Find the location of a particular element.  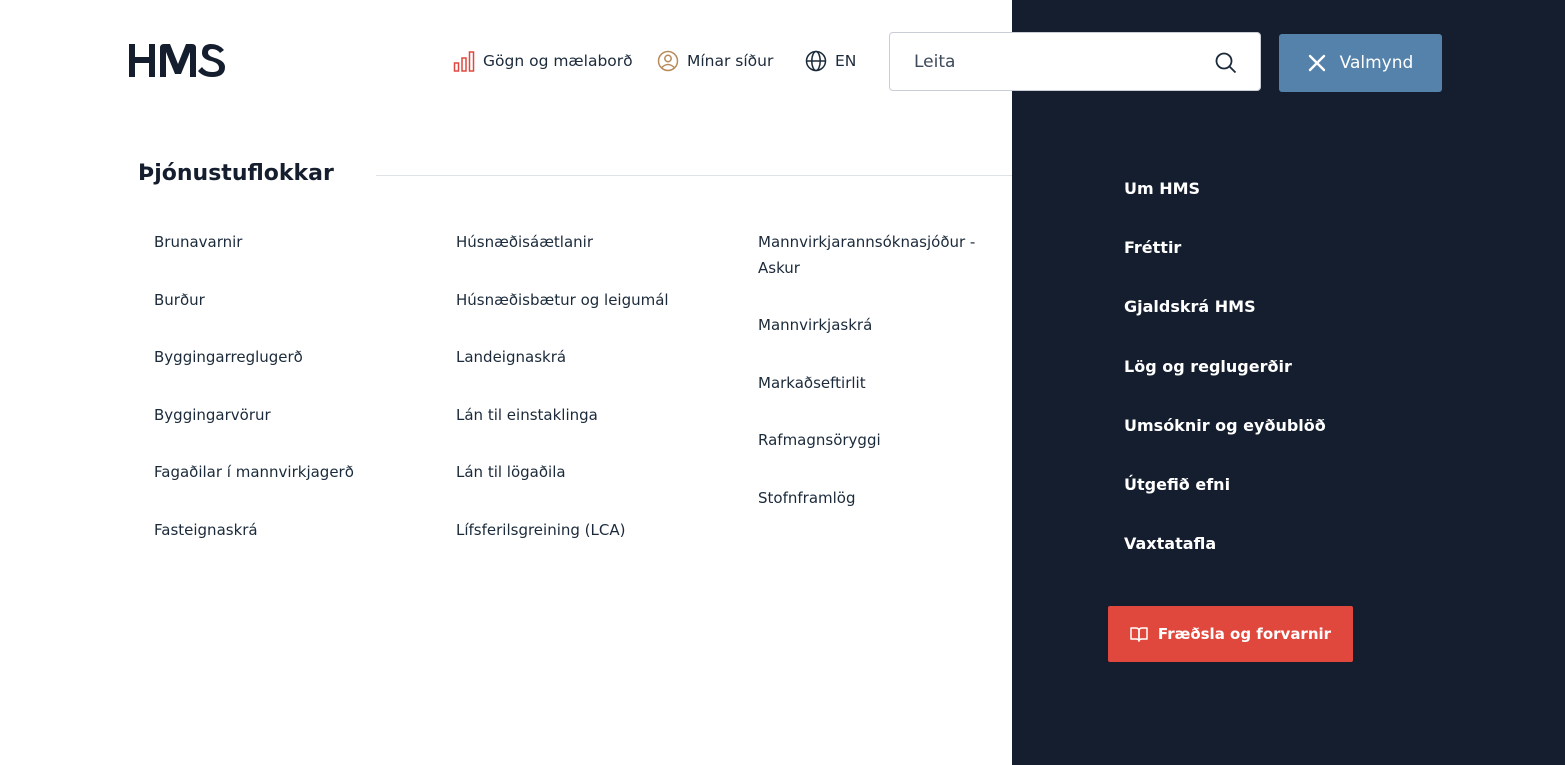

divider is located at coordinates (694, 175).